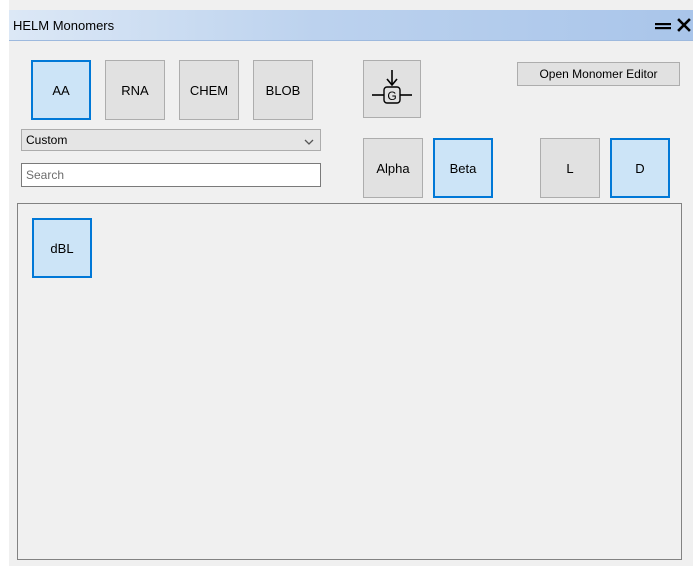 This screenshot has width=693, height=575. Describe the element at coordinates (47, 140) in the screenshot. I see `category-select-value: Custom` at that location.